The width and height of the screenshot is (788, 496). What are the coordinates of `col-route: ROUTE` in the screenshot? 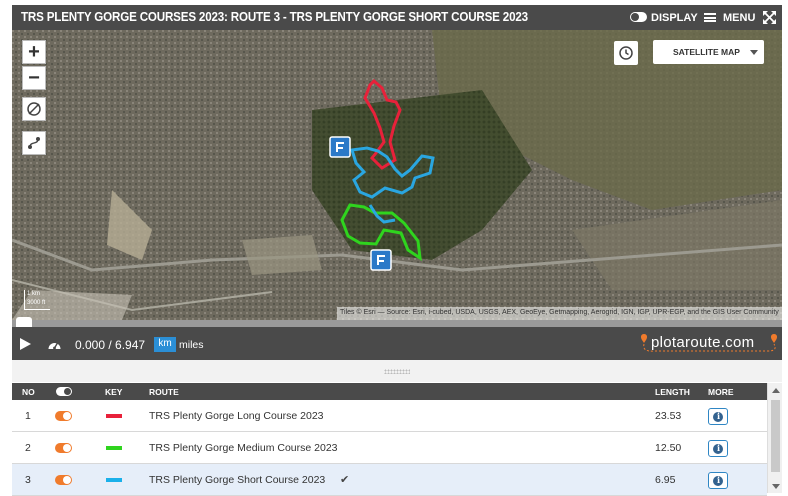 It's located at (164, 392).